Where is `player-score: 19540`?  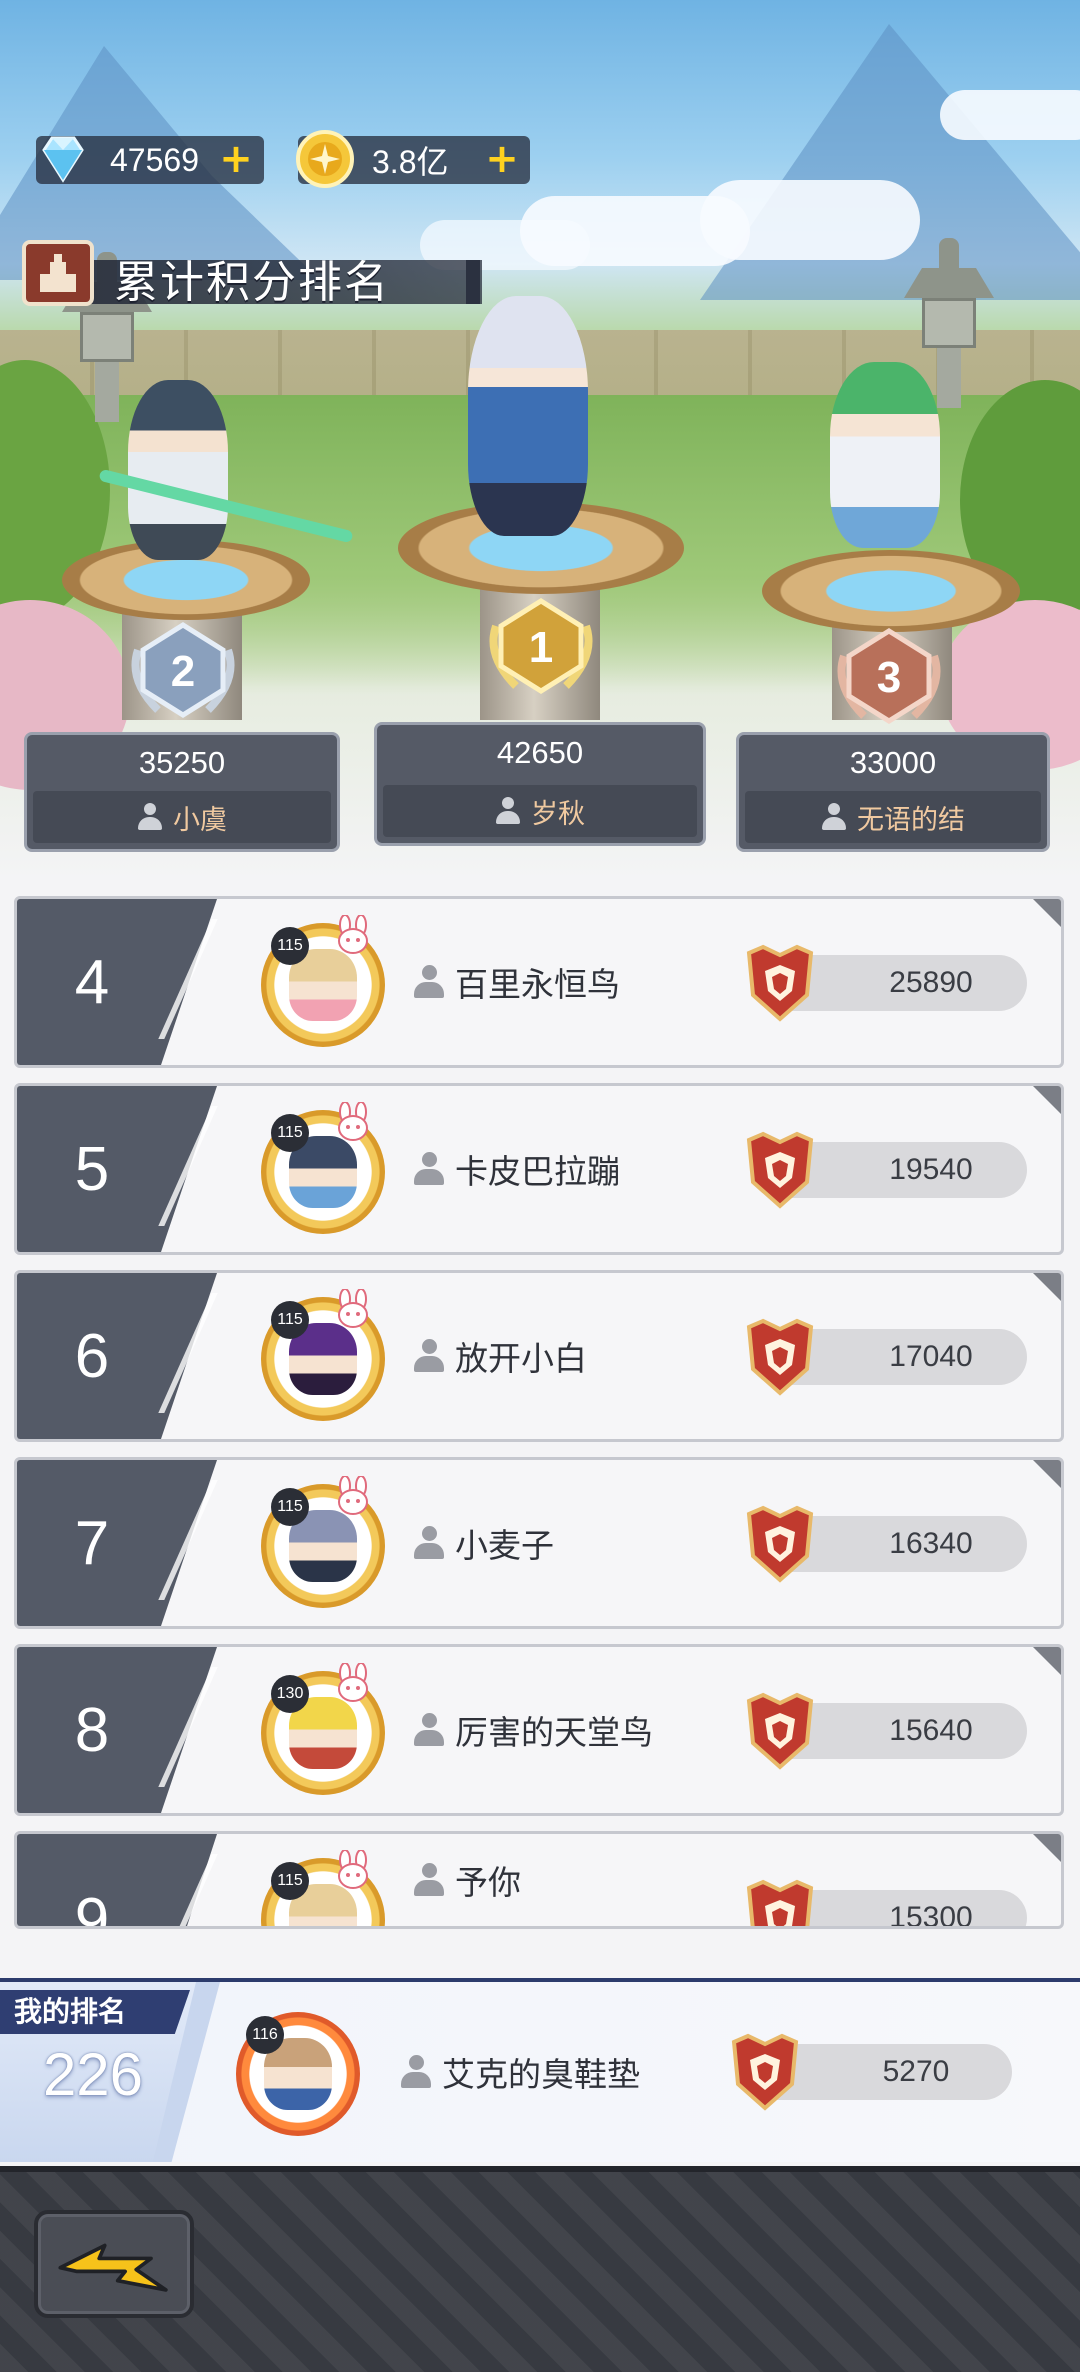
player-score: 19540 is located at coordinates (931, 1169).